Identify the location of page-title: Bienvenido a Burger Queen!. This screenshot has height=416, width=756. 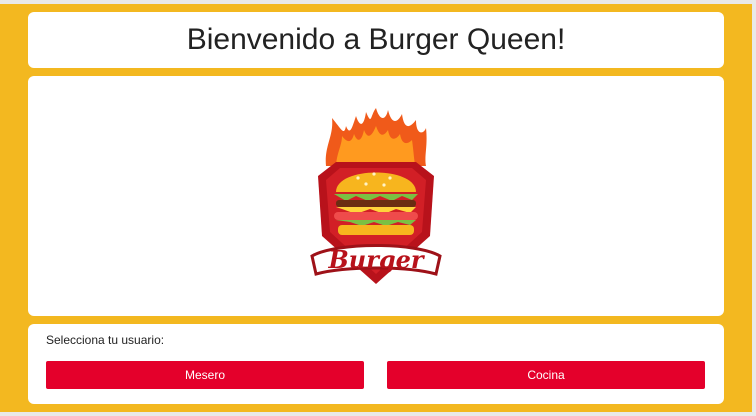
(376, 39).